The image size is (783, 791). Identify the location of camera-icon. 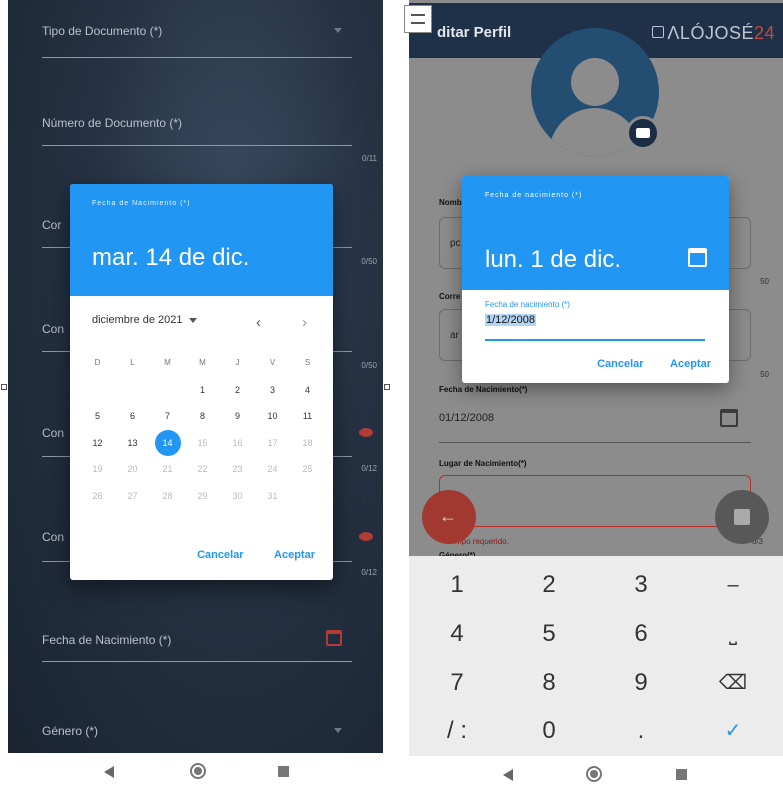
(643, 133).